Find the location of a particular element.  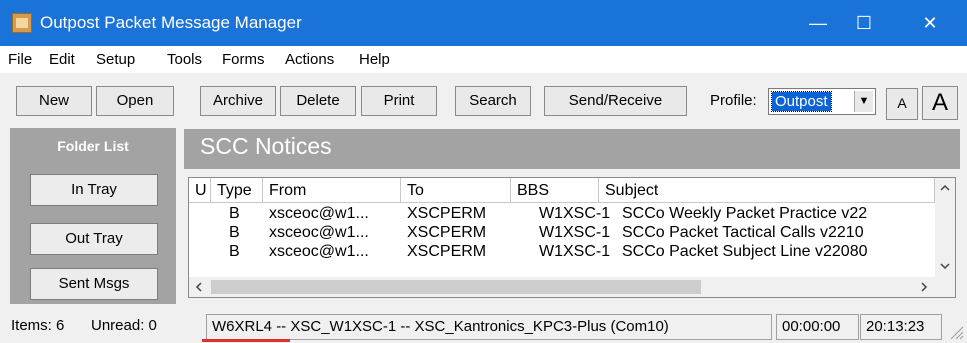

search-button: Search is located at coordinates (493, 101).